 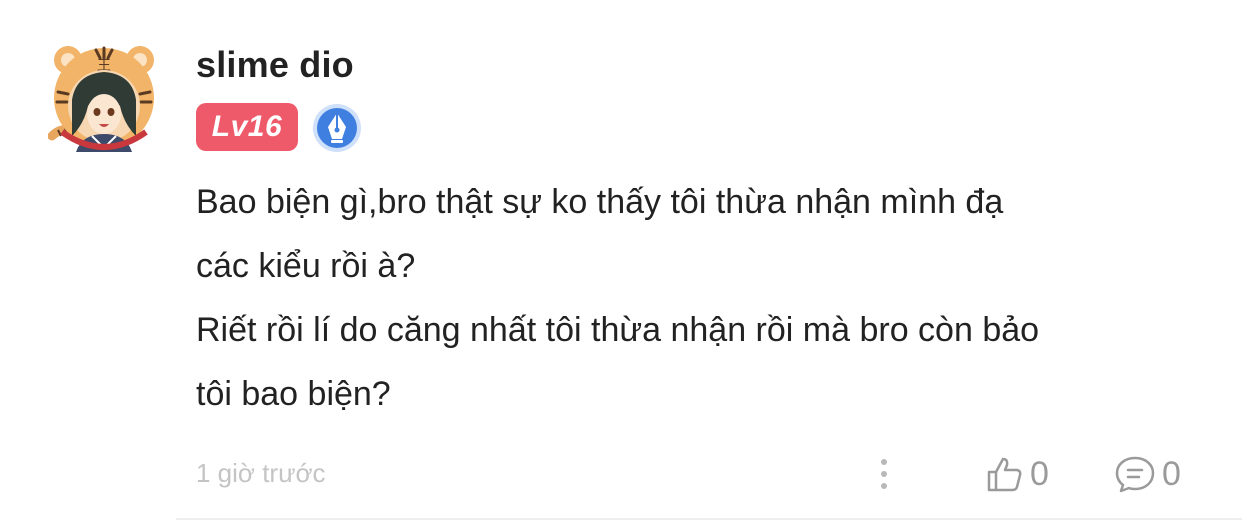 I want to click on timestamp: 1 giờ trước, so click(x=261, y=473).